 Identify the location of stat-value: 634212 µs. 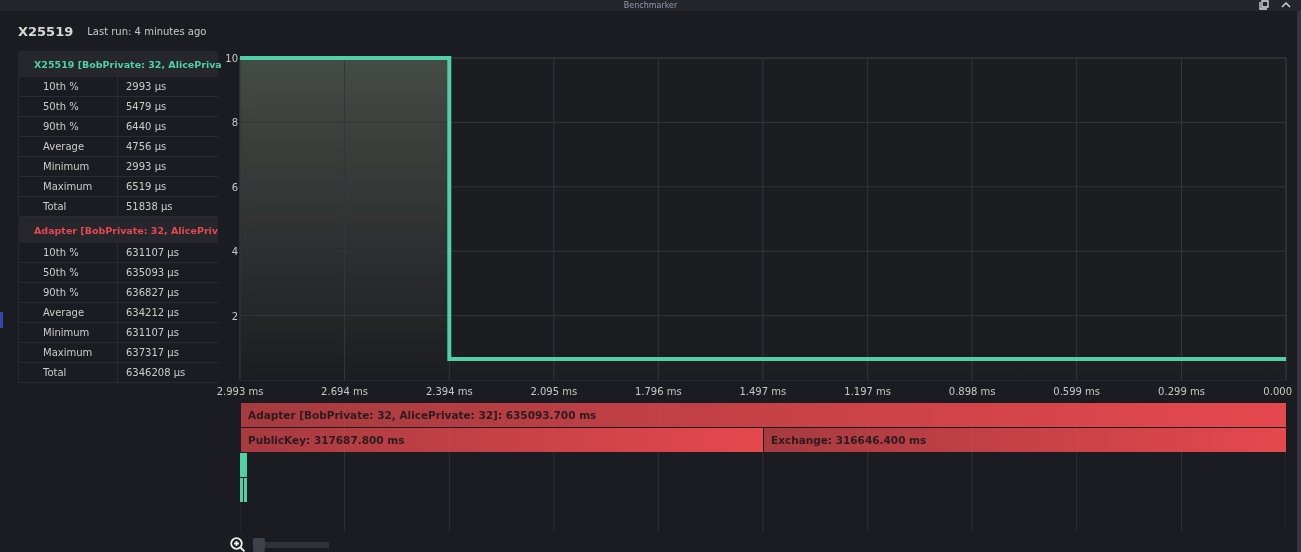
(152, 313).